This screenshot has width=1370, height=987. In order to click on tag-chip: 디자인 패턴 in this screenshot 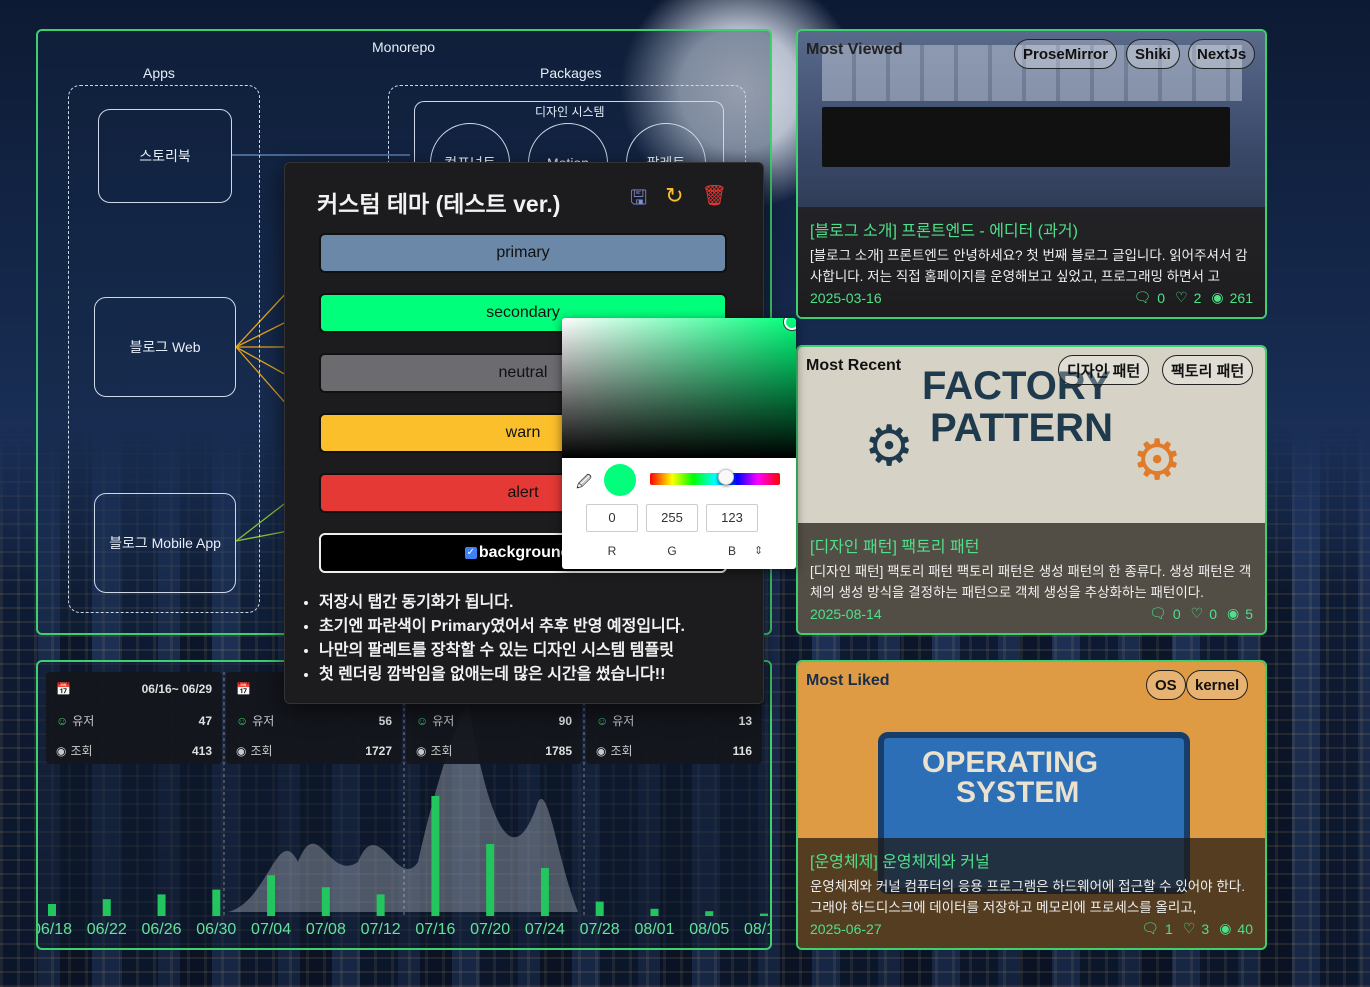, I will do `click(1104, 370)`.